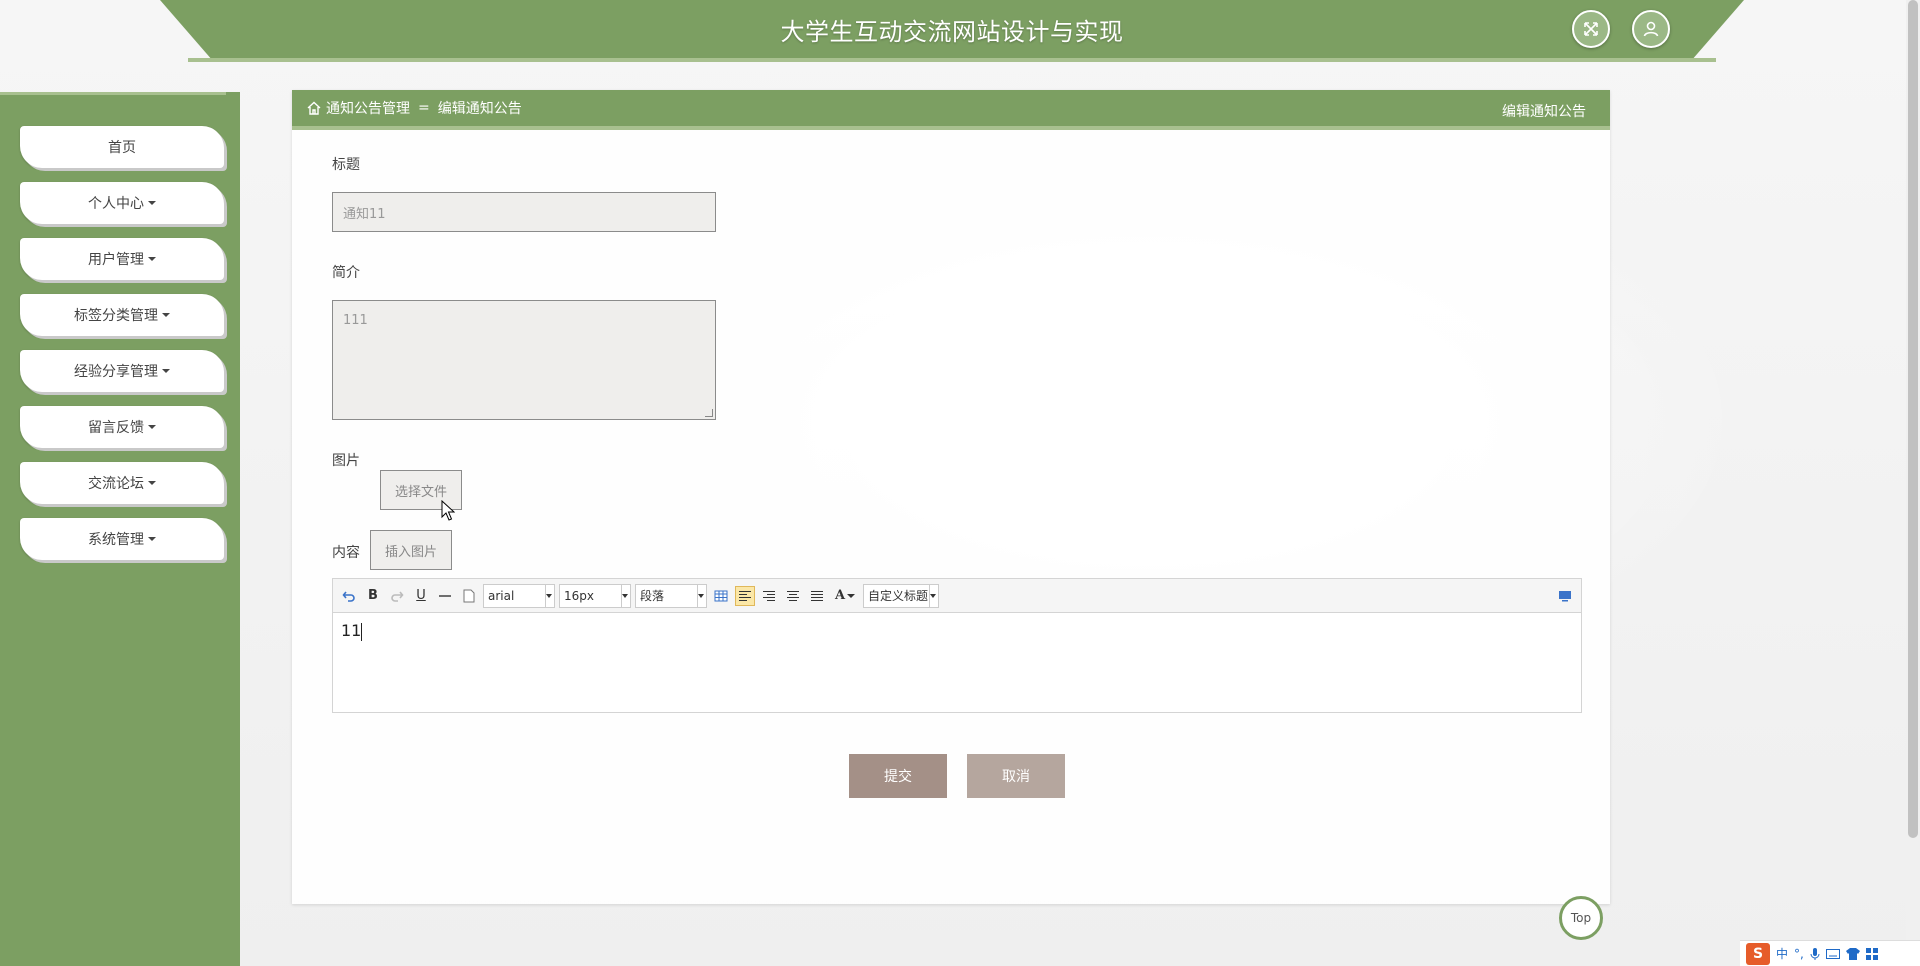 The image size is (1920, 966). I want to click on ime-language: 中, so click(1782, 953).